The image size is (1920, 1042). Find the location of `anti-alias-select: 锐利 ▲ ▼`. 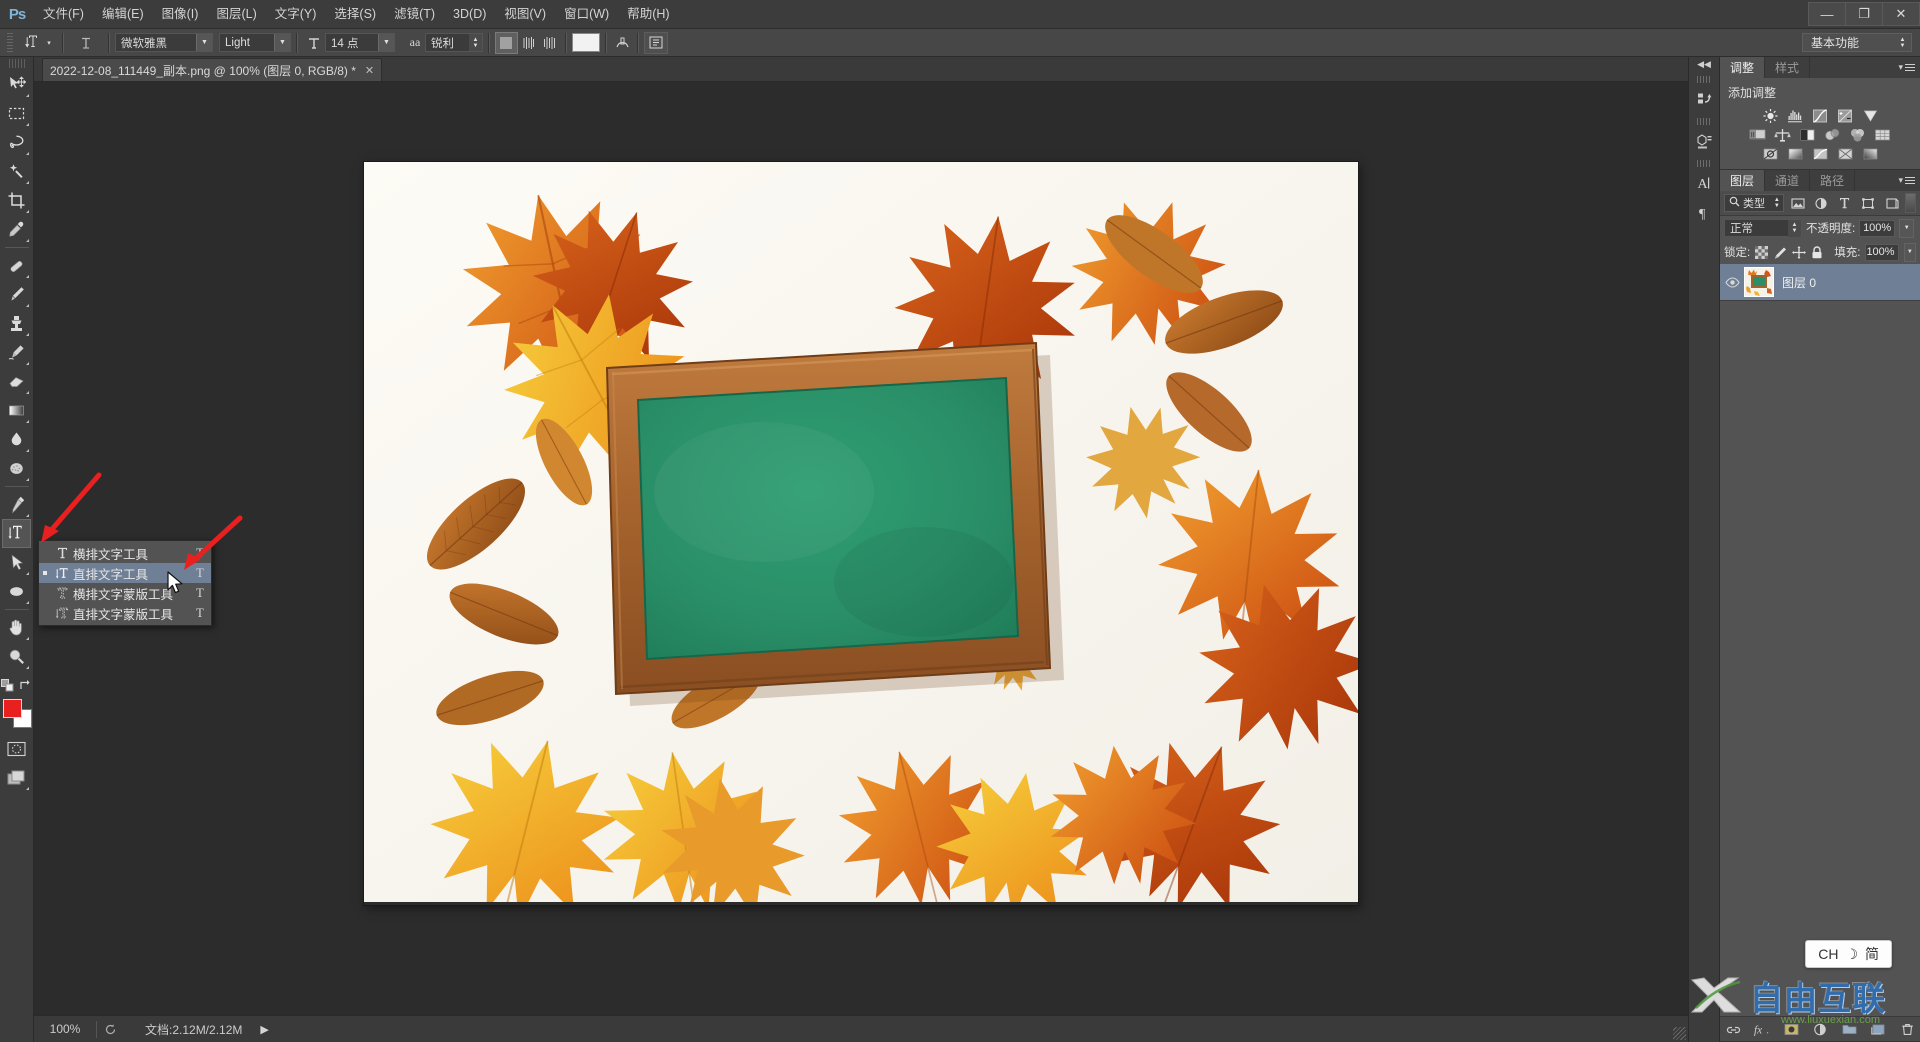

anti-alias-select: 锐利 ▲ ▼ is located at coordinates (454, 42).